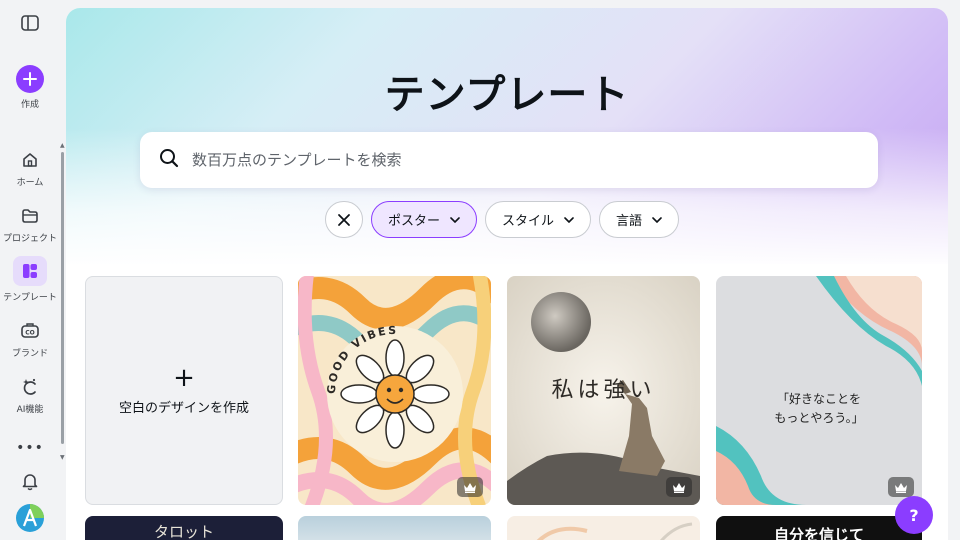 The height and width of the screenshot is (540, 960). I want to click on folder-icon, so click(30, 216).